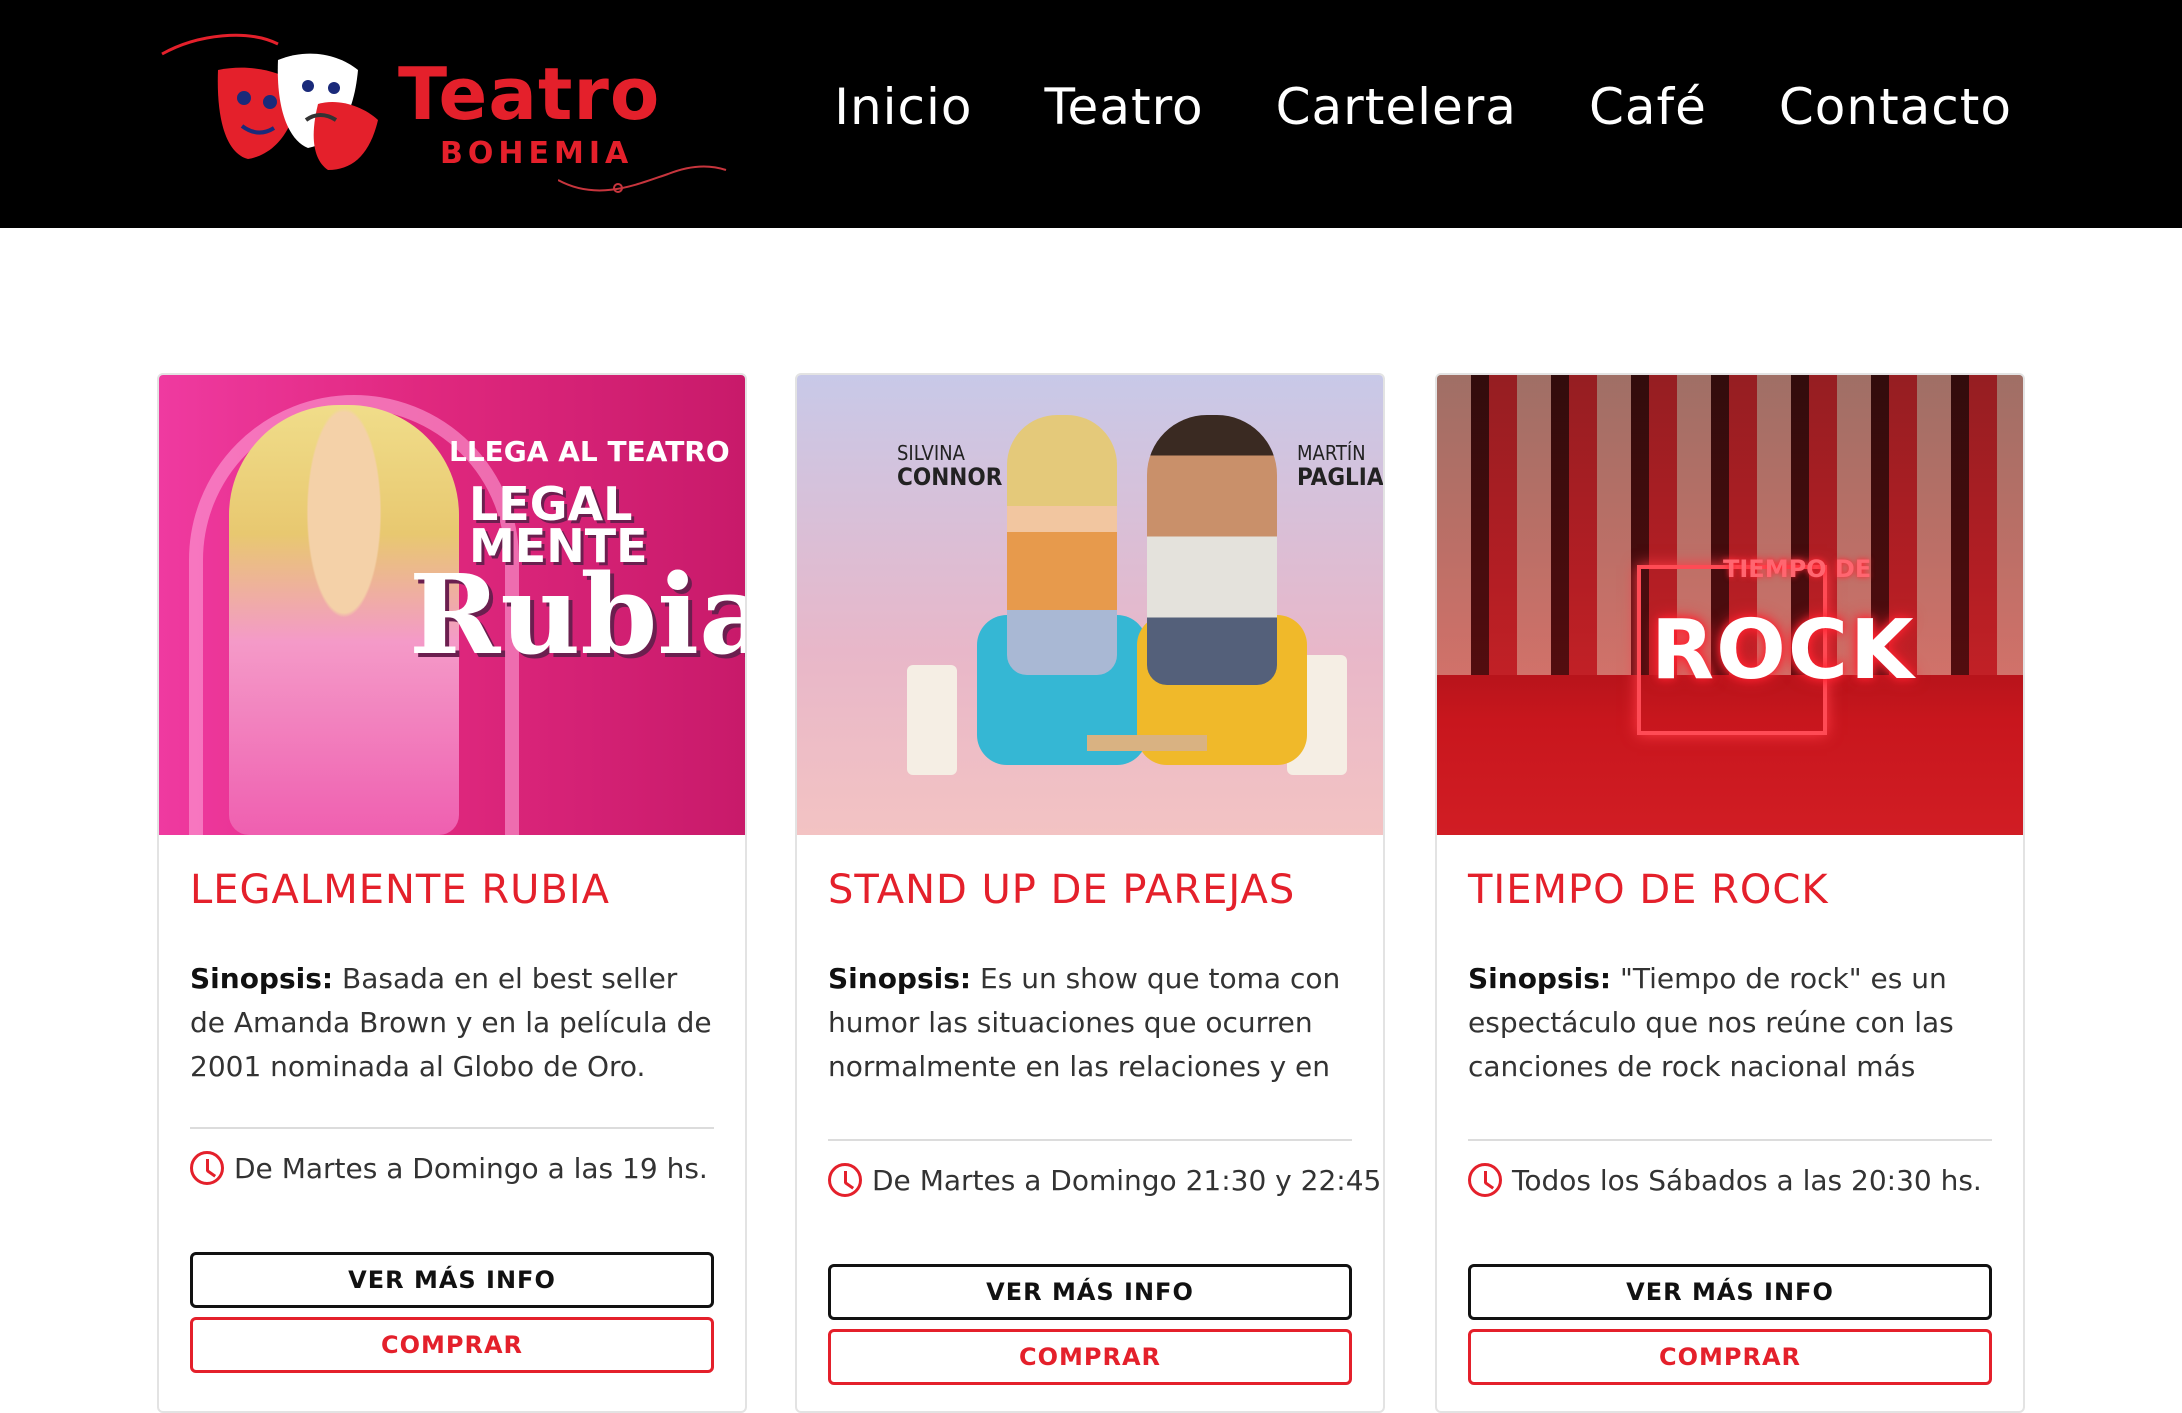 The width and height of the screenshot is (2182, 1413). I want to click on schedule-text: De Martes a Domingo 21:30 y 22:45 h, so click(1128, 1180).